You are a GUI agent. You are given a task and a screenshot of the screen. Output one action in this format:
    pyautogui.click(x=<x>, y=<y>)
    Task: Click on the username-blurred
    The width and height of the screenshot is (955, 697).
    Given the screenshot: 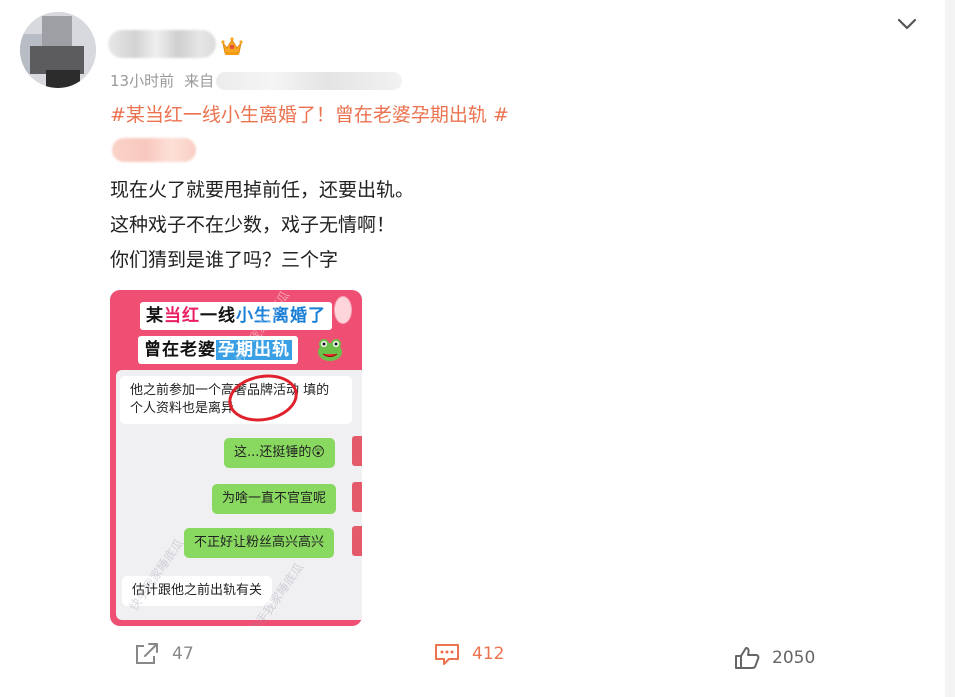 What is the action you would take?
    pyautogui.click(x=162, y=44)
    